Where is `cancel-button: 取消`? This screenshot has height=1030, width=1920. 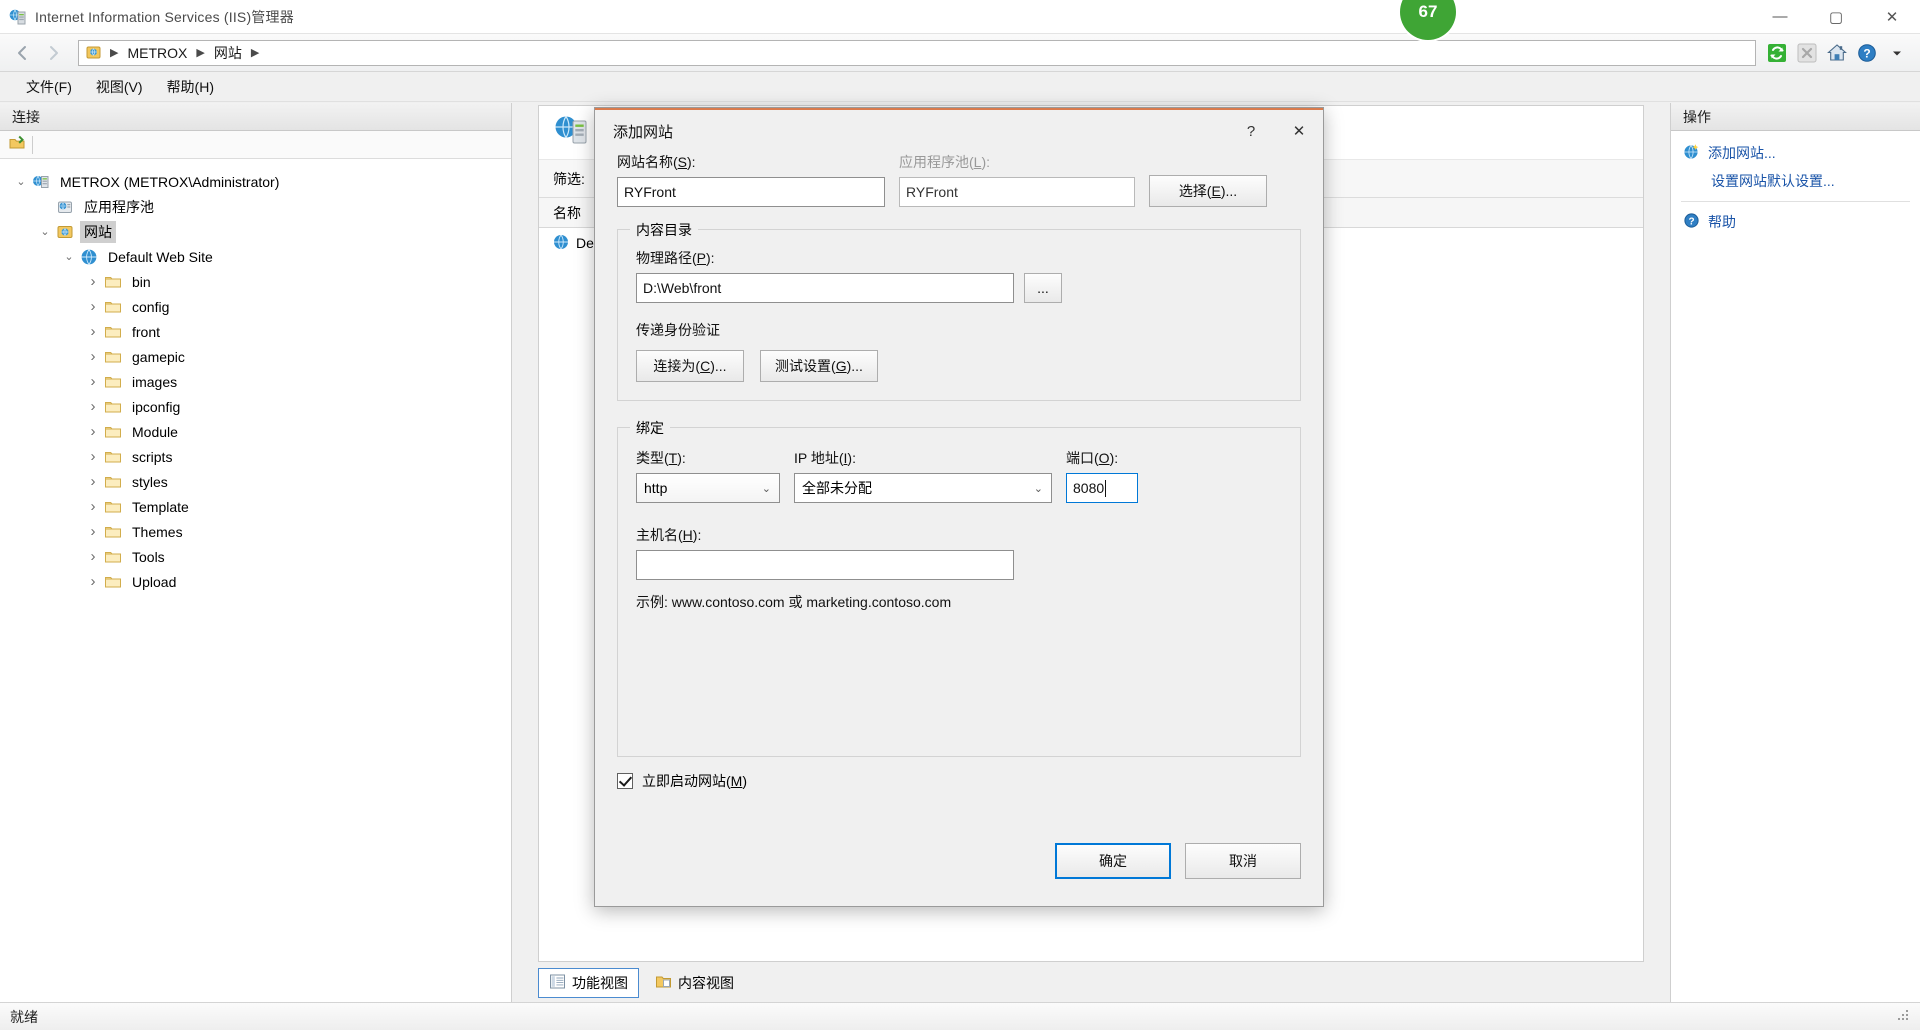
cancel-button: 取消 is located at coordinates (1243, 861).